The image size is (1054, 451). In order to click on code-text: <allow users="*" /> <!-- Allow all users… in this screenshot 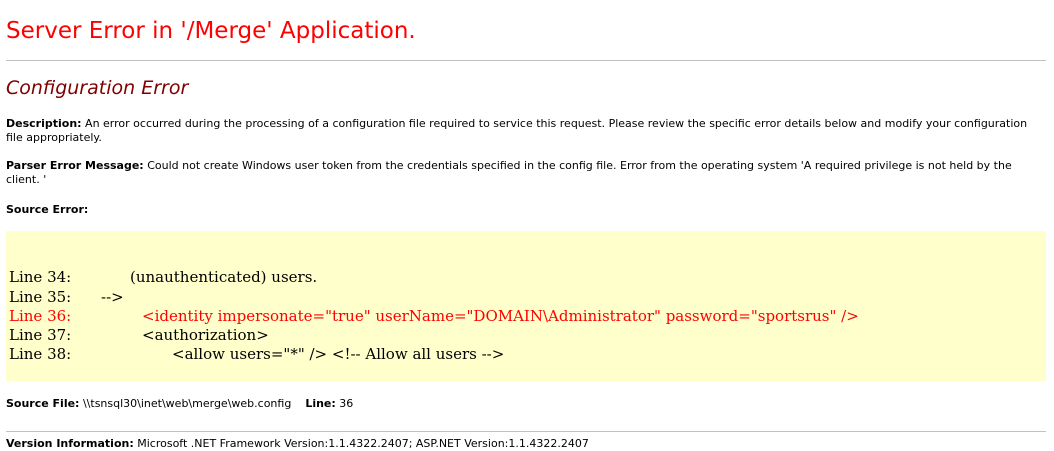, I will do `click(338, 354)`.